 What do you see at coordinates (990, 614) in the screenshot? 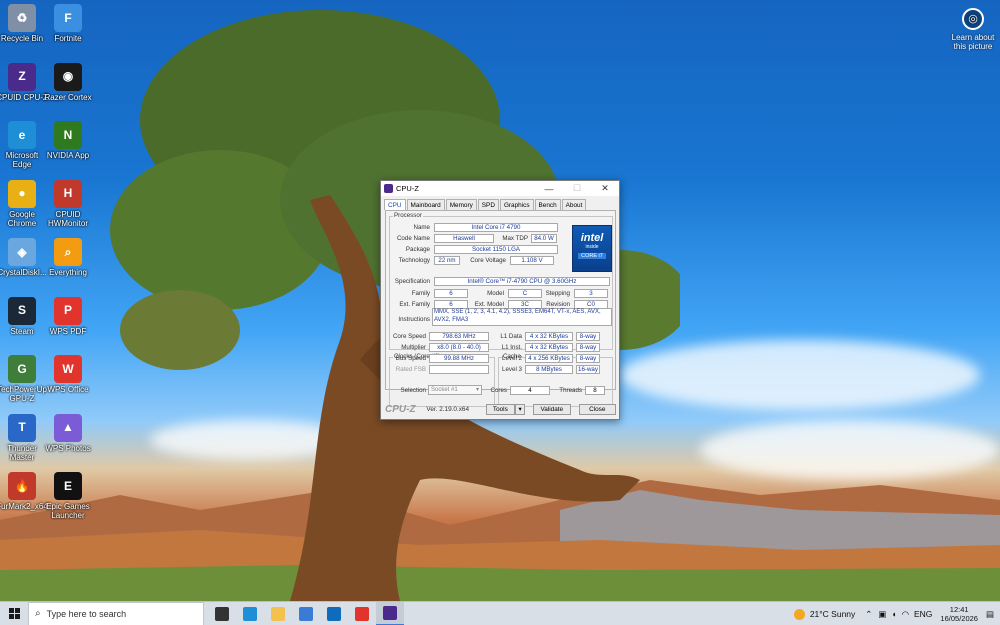
I see `notification-icon: ▤` at bounding box center [990, 614].